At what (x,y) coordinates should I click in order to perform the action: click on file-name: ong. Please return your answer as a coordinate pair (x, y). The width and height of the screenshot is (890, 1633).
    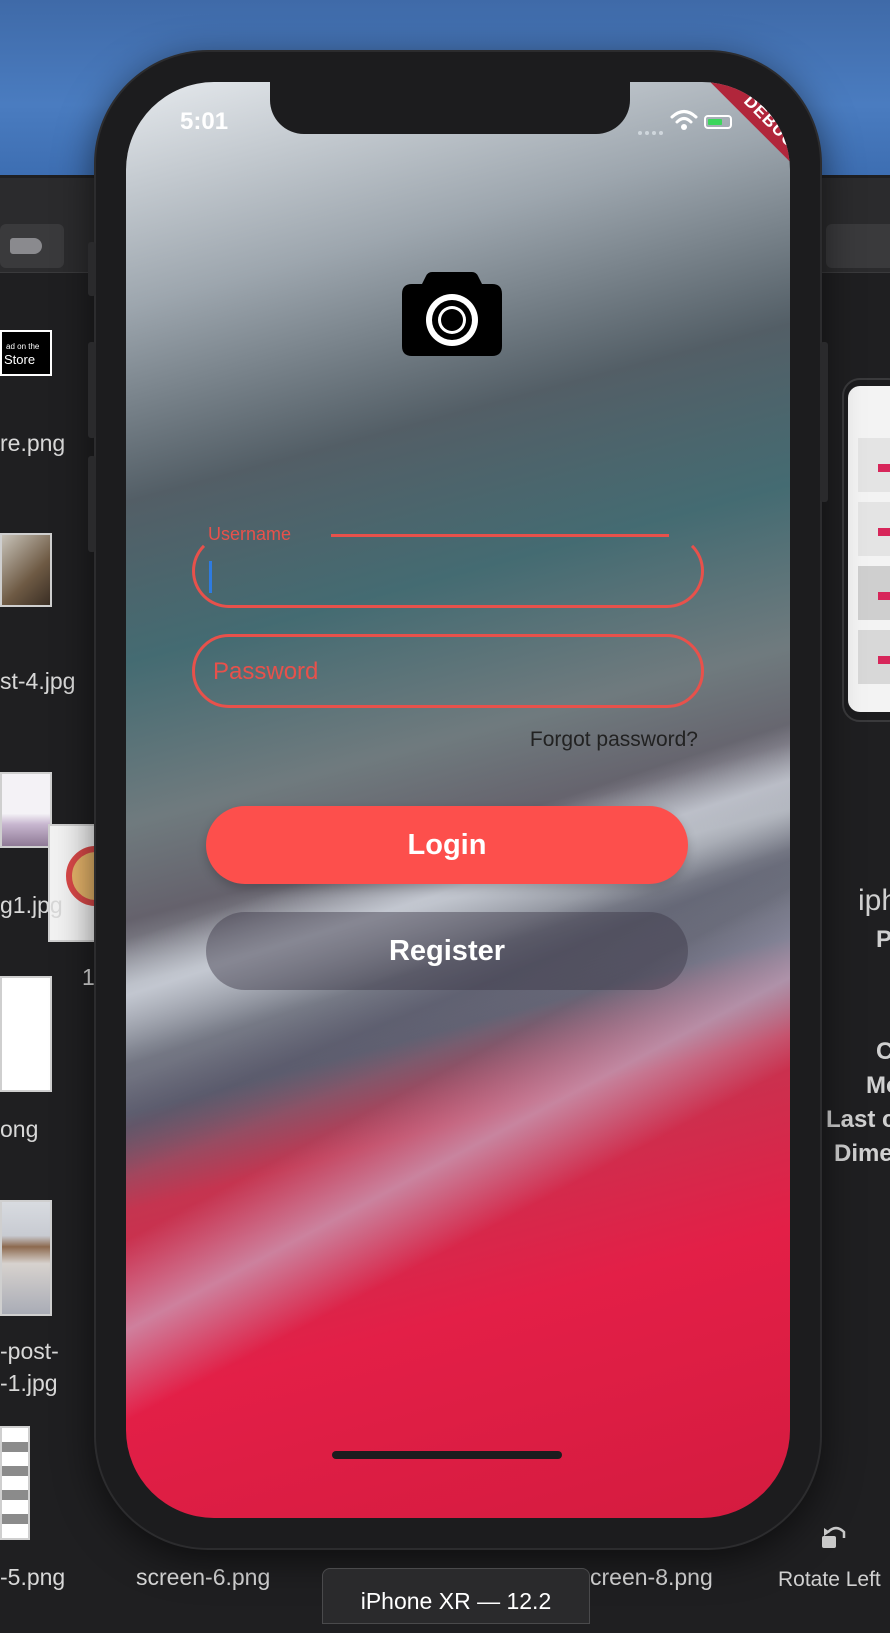
    Looking at the image, I should click on (19, 1129).